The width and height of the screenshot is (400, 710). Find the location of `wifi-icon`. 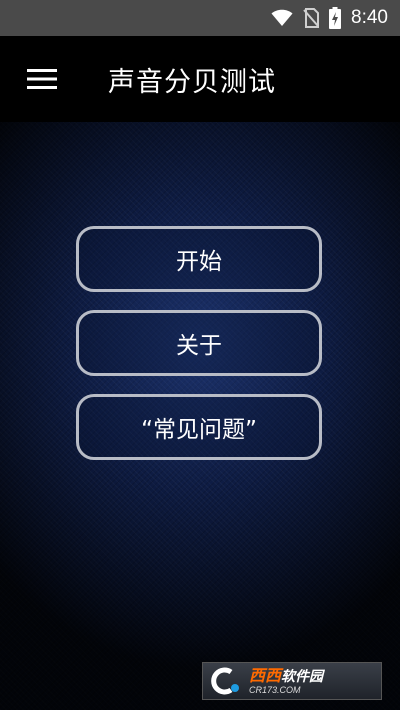

wifi-icon is located at coordinates (282, 18).